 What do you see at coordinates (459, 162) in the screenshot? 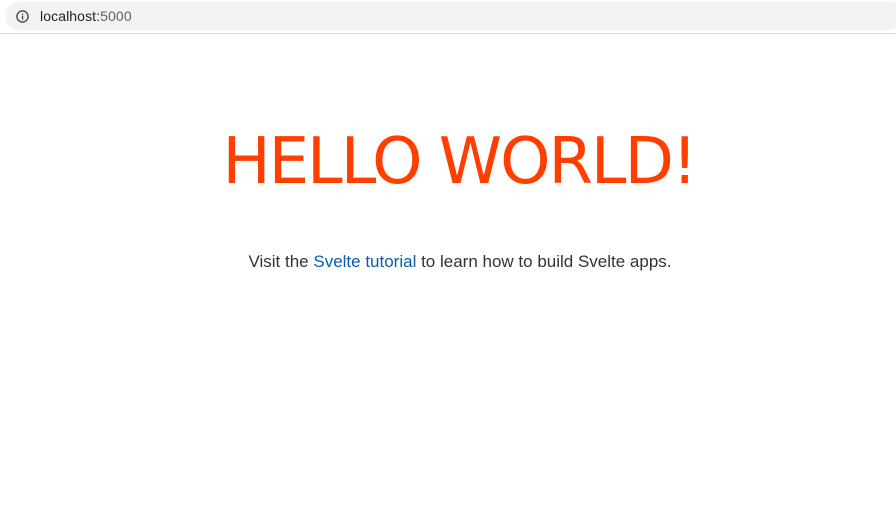
I see `page-title: HELLO WORLD!` at bounding box center [459, 162].